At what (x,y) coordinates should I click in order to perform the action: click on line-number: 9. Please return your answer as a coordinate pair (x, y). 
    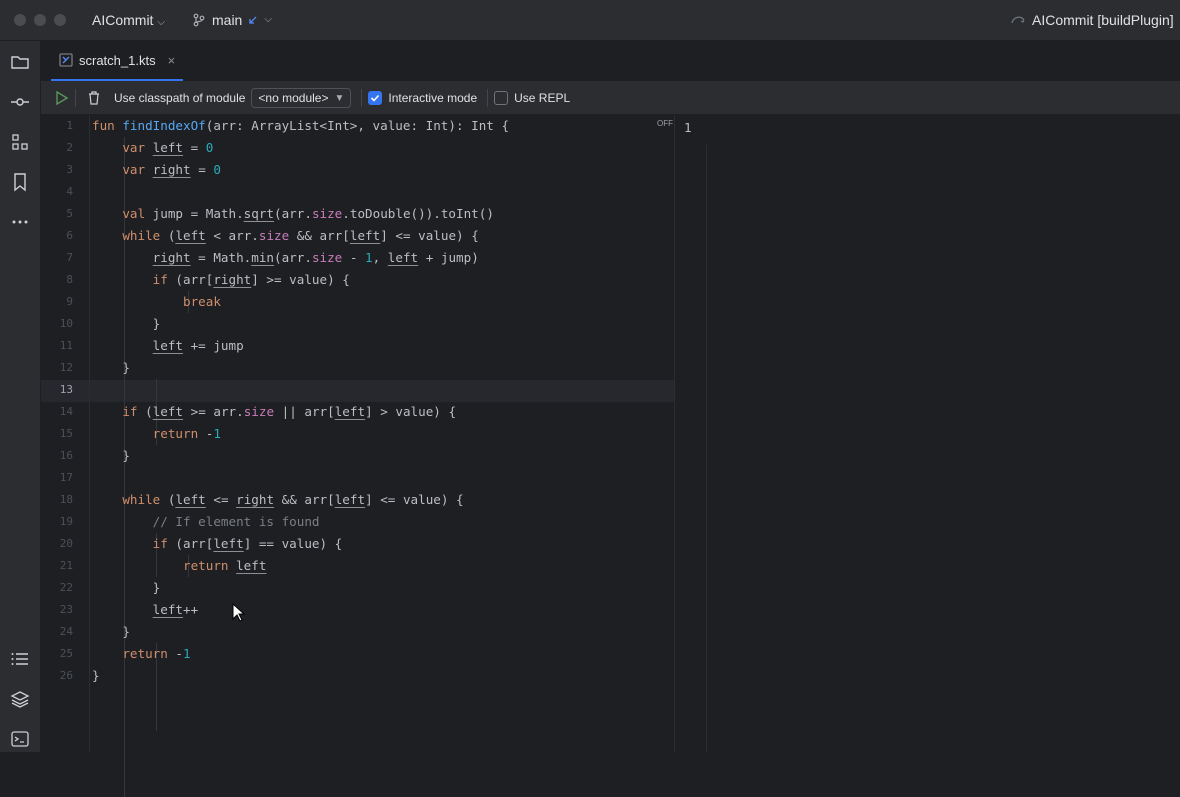
    Looking at the image, I should click on (53, 302).